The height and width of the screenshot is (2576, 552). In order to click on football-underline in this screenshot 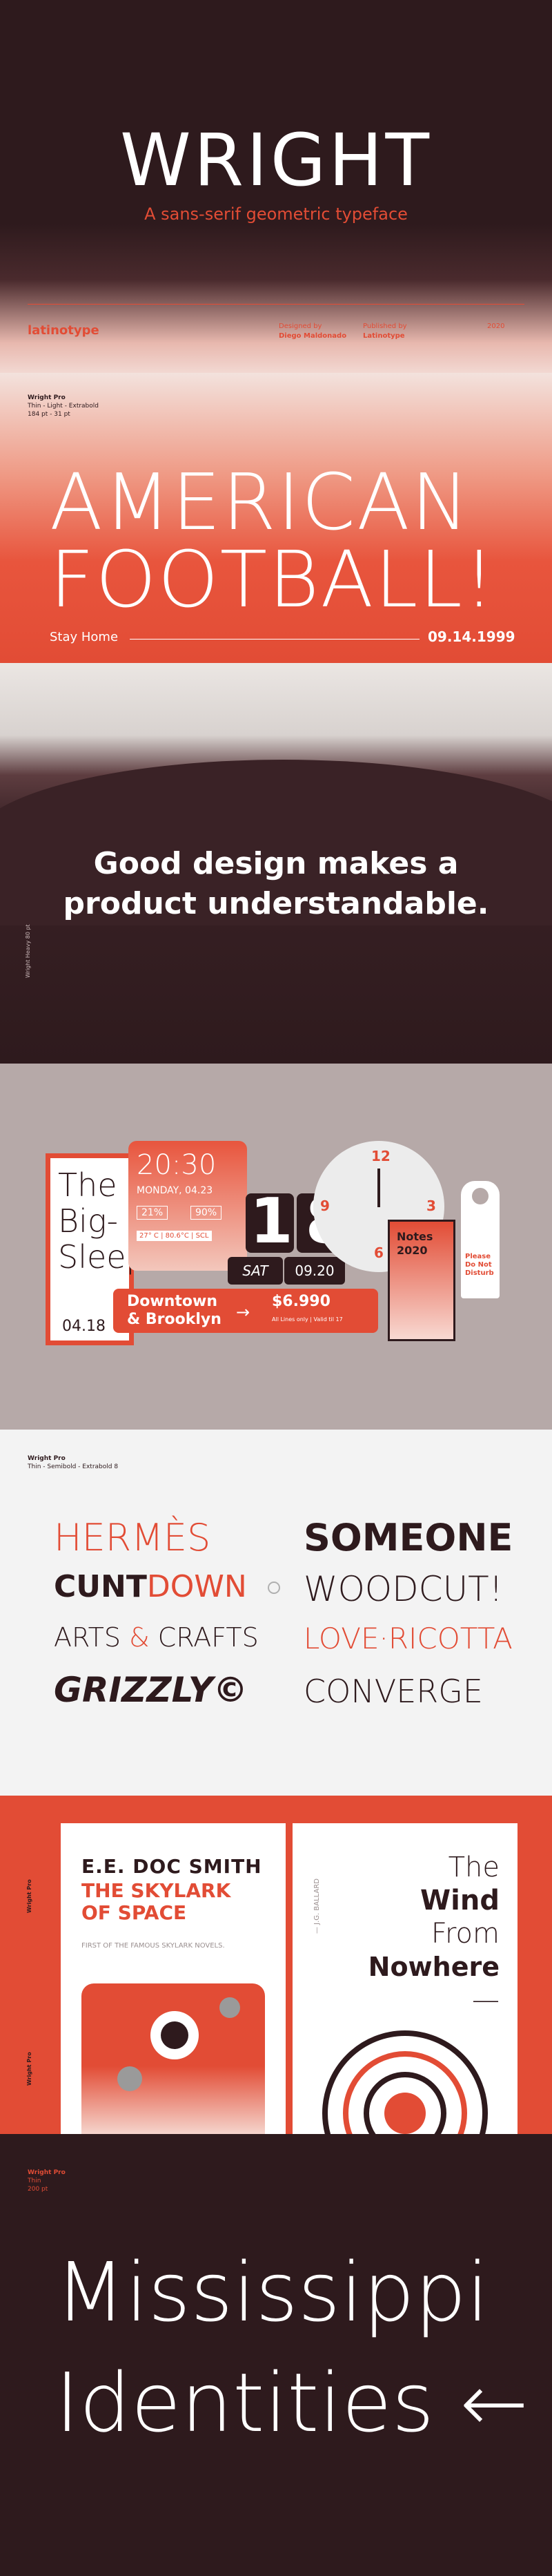, I will do `click(275, 639)`.